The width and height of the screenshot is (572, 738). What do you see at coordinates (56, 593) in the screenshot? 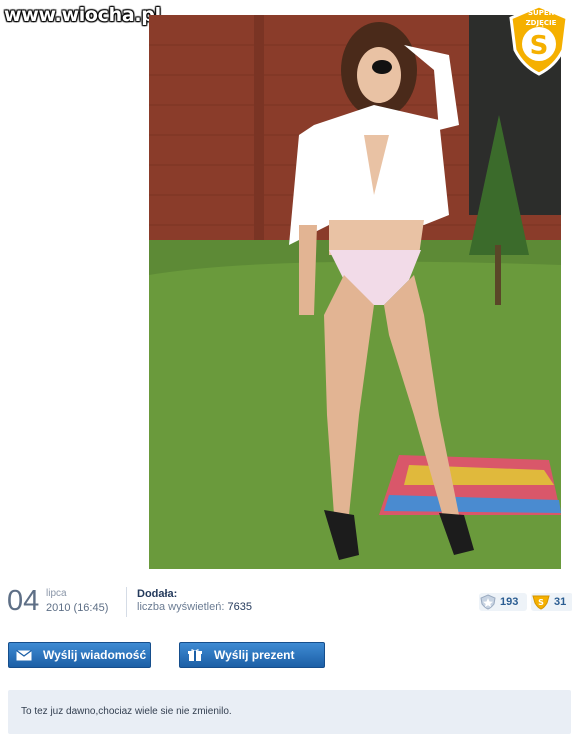
I see `post-month: lipca` at bounding box center [56, 593].